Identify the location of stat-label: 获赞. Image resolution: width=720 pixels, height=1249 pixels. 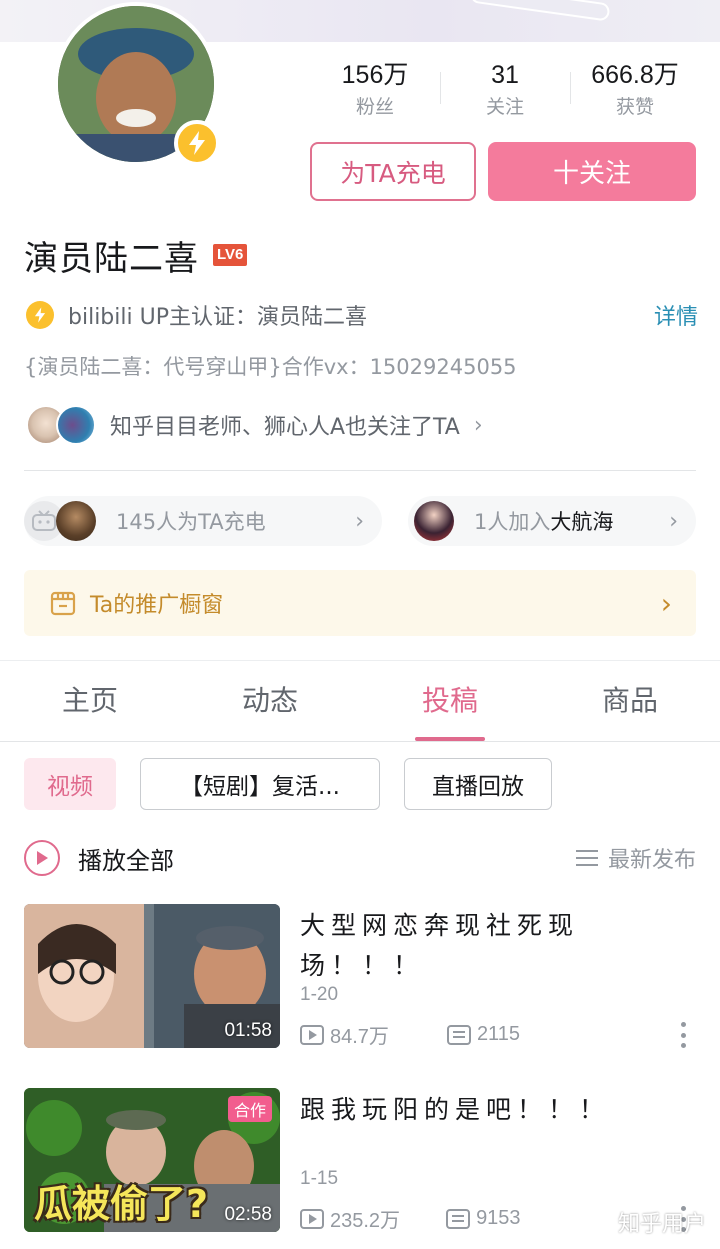
(634, 107).